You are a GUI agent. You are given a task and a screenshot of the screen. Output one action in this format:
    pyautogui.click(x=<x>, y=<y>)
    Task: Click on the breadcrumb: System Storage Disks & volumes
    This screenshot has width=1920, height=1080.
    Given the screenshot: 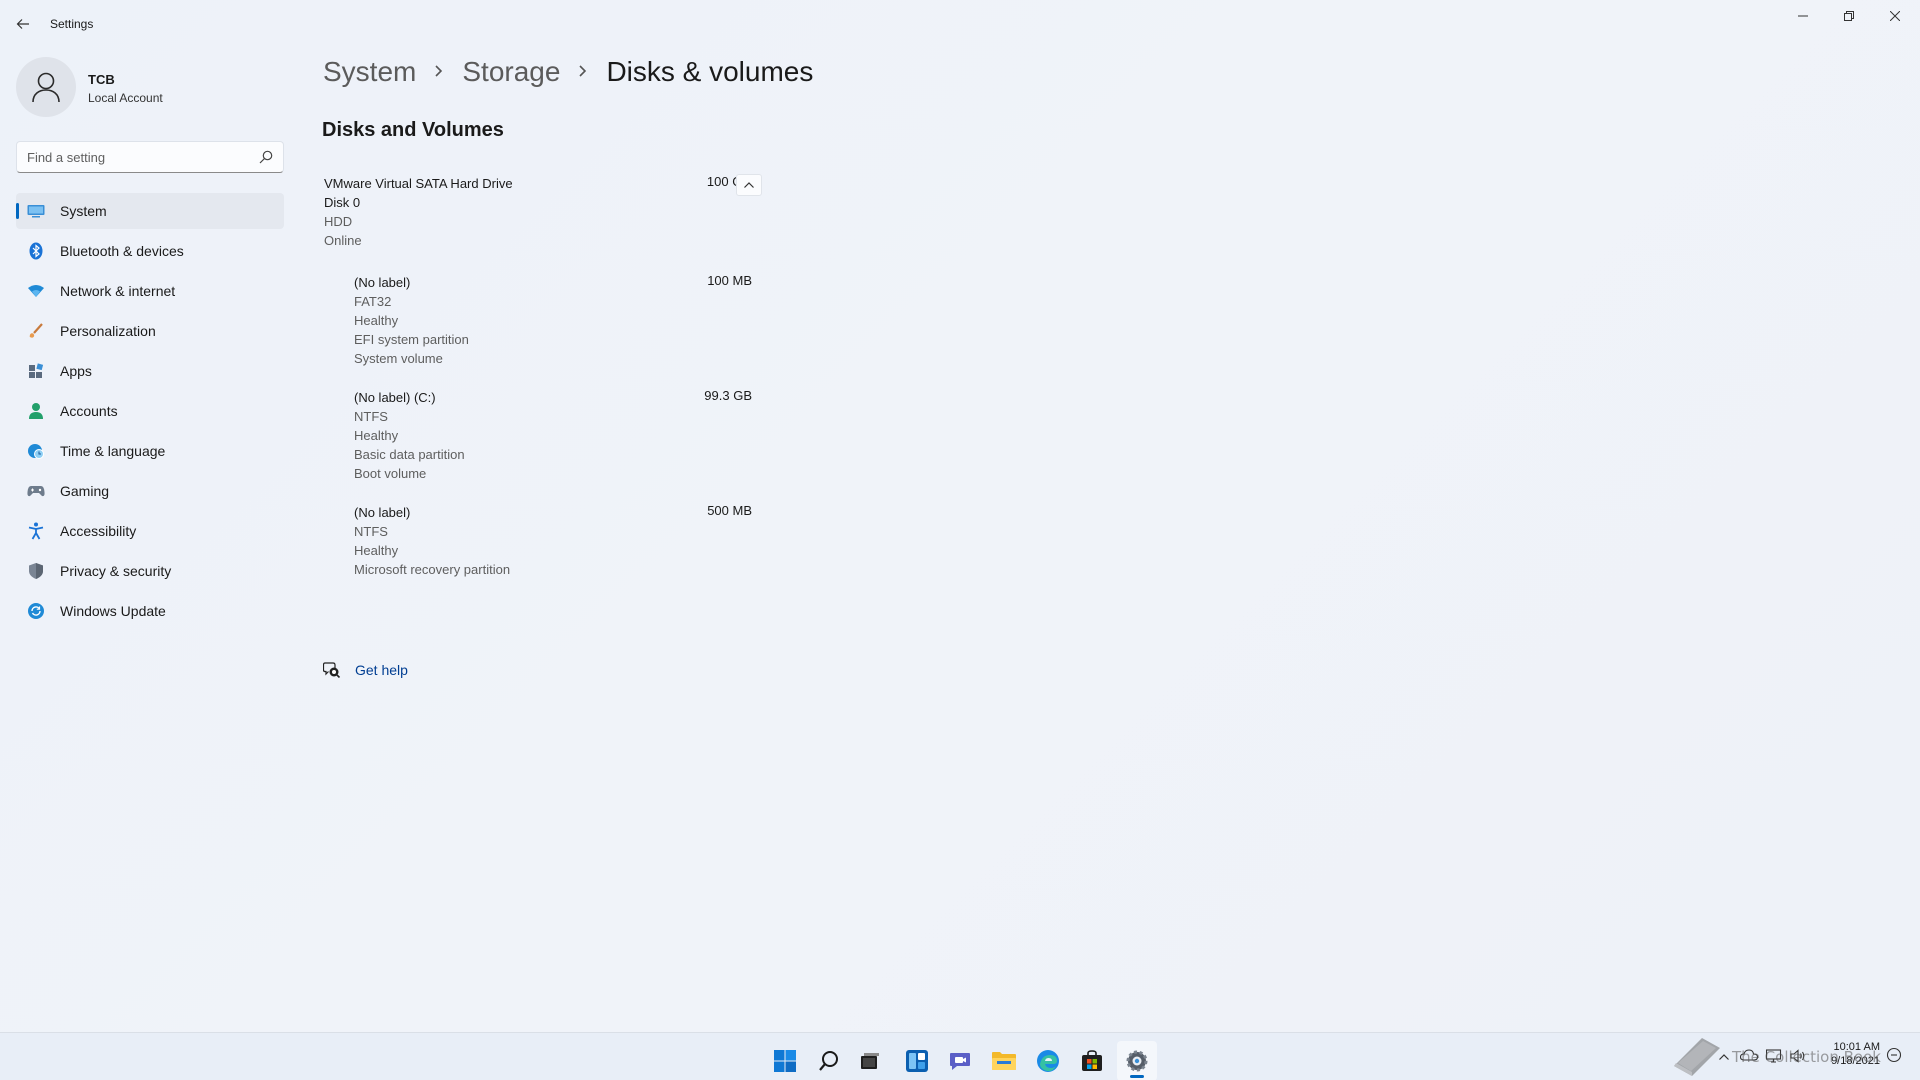 What is the action you would take?
    pyautogui.click(x=568, y=72)
    